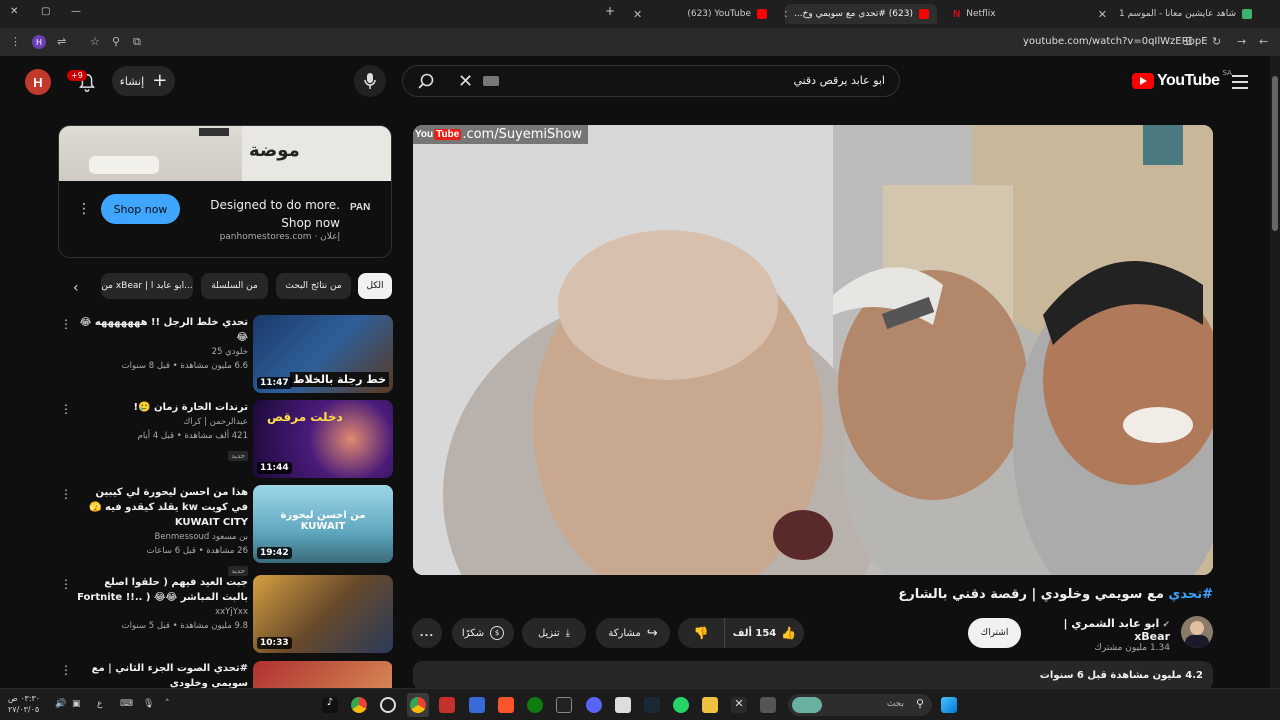 Image resolution: width=1280 pixels, height=720 pixels. What do you see at coordinates (60, 704) in the screenshot?
I see `volume-icon: 🔊` at bounding box center [60, 704].